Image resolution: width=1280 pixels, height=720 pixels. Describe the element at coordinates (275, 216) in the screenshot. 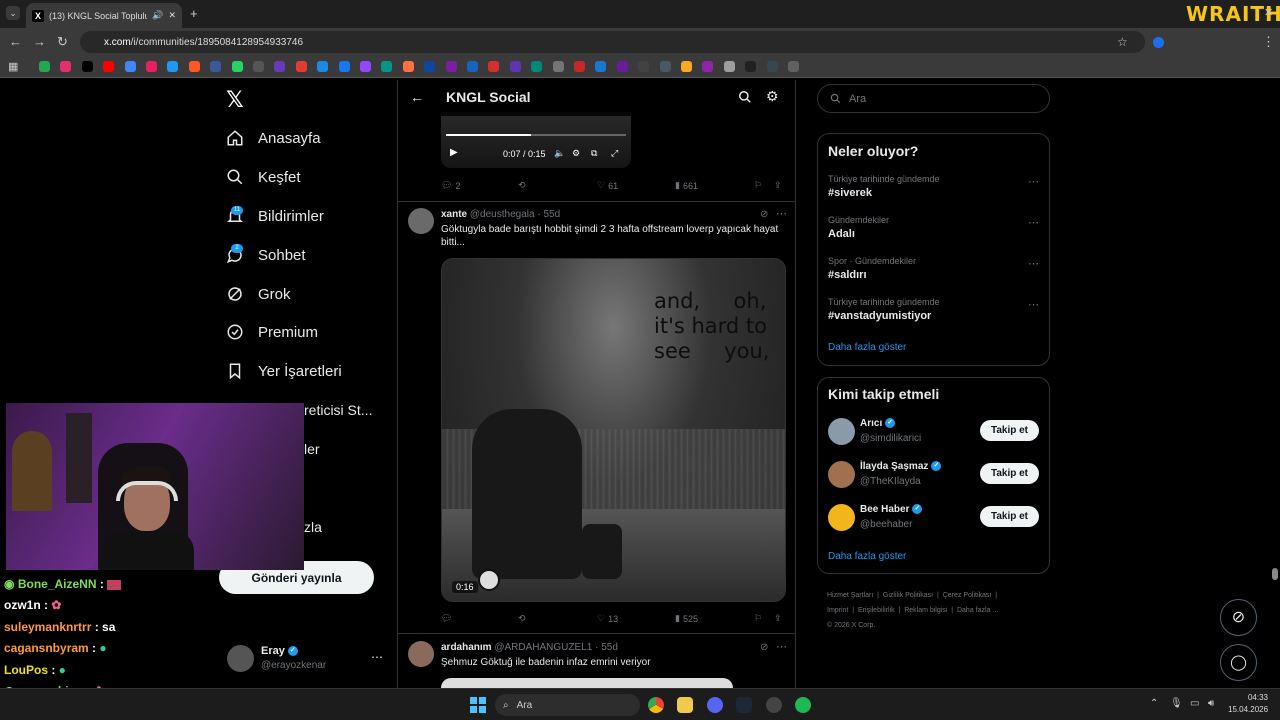

I see `nav-item-notifications: Bildirimler` at that location.